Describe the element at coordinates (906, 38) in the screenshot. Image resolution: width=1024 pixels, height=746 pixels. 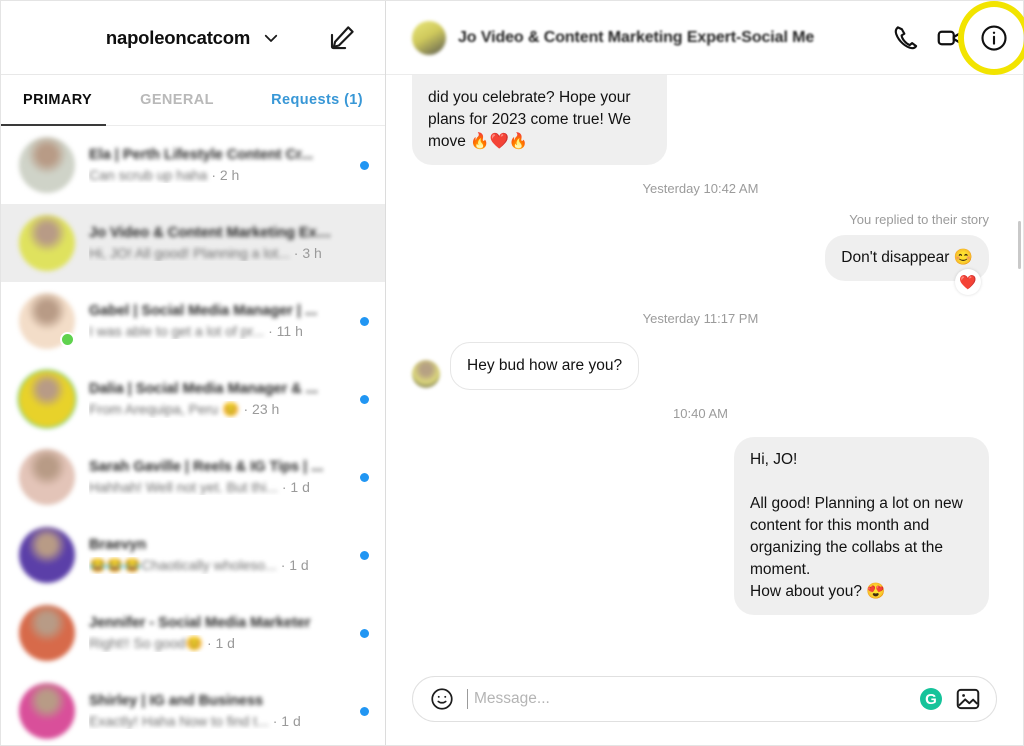
I see `phone-icon` at that location.